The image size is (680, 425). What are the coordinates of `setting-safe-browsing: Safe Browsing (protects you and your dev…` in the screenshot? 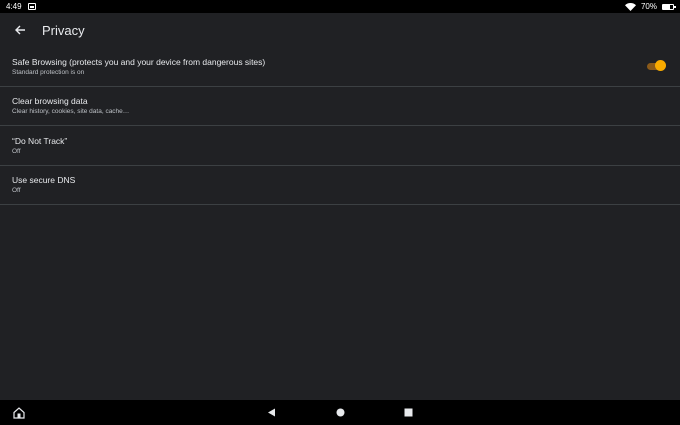 It's located at (340, 67).